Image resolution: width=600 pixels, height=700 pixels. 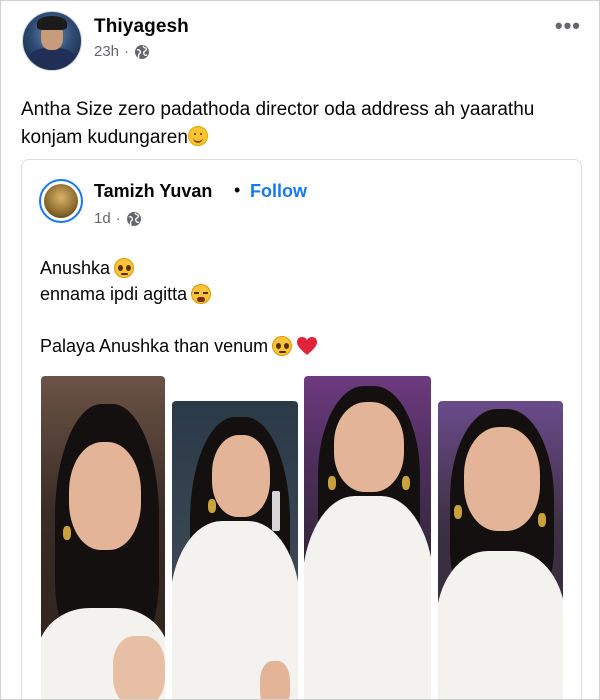 I want to click on phone, so click(x=276, y=511).